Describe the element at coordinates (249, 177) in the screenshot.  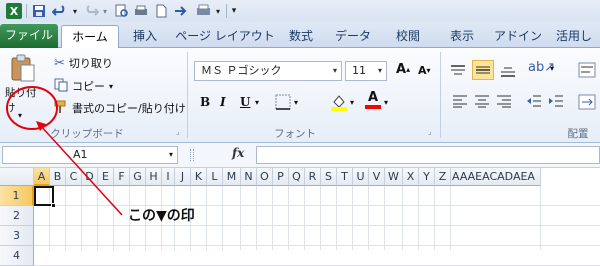
I see `column-header-n: N` at that location.